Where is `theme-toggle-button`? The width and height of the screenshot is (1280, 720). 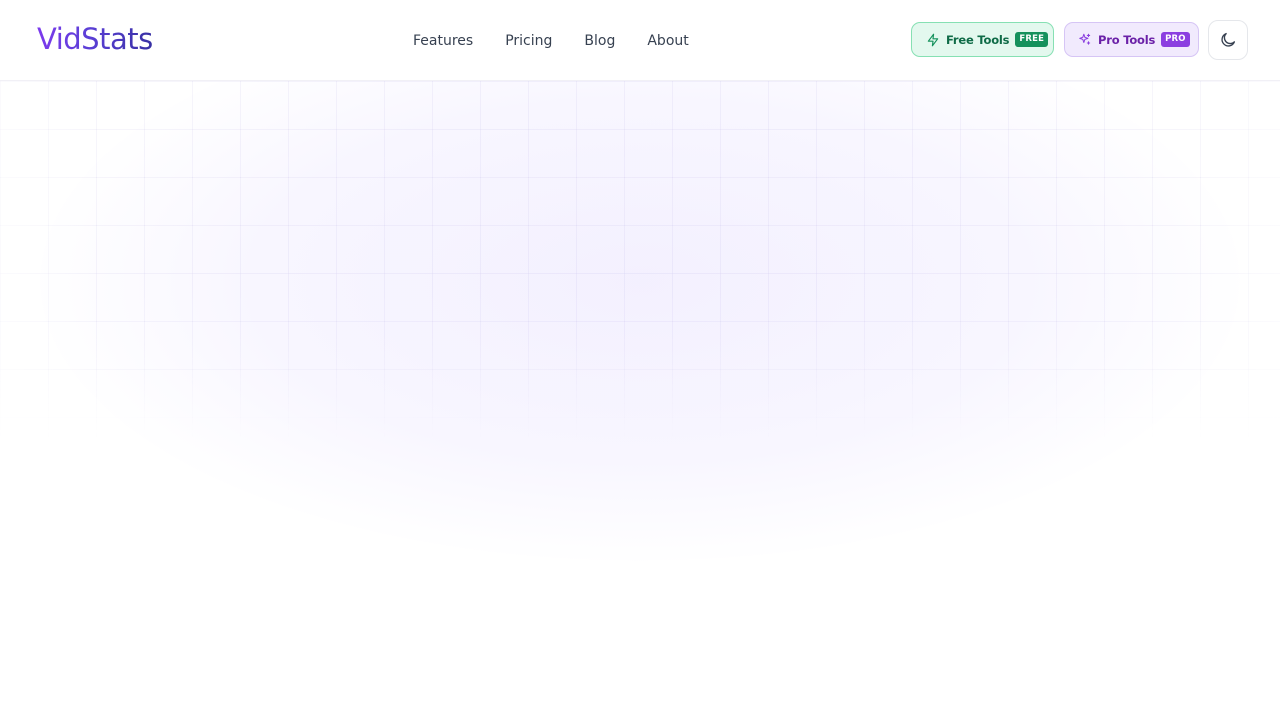 theme-toggle-button is located at coordinates (1228, 40).